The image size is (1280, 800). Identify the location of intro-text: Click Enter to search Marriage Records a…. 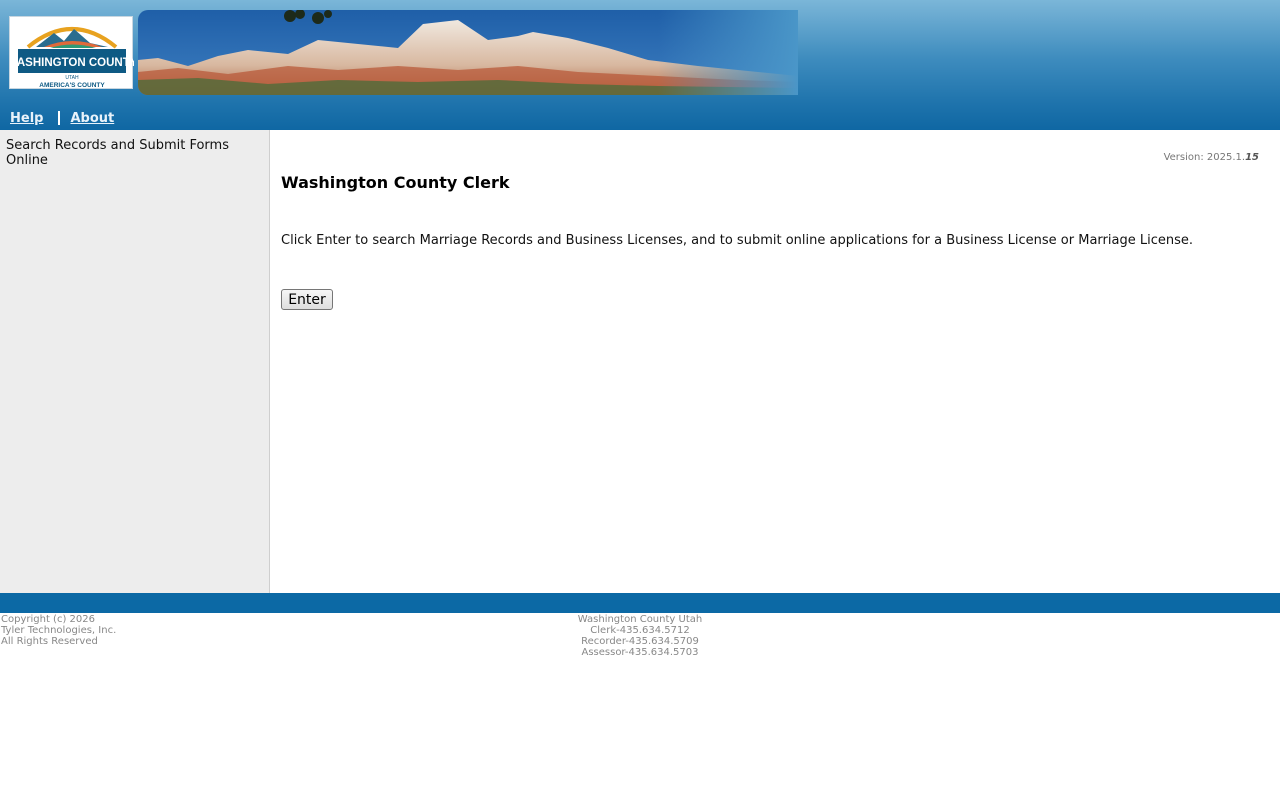
(737, 240).